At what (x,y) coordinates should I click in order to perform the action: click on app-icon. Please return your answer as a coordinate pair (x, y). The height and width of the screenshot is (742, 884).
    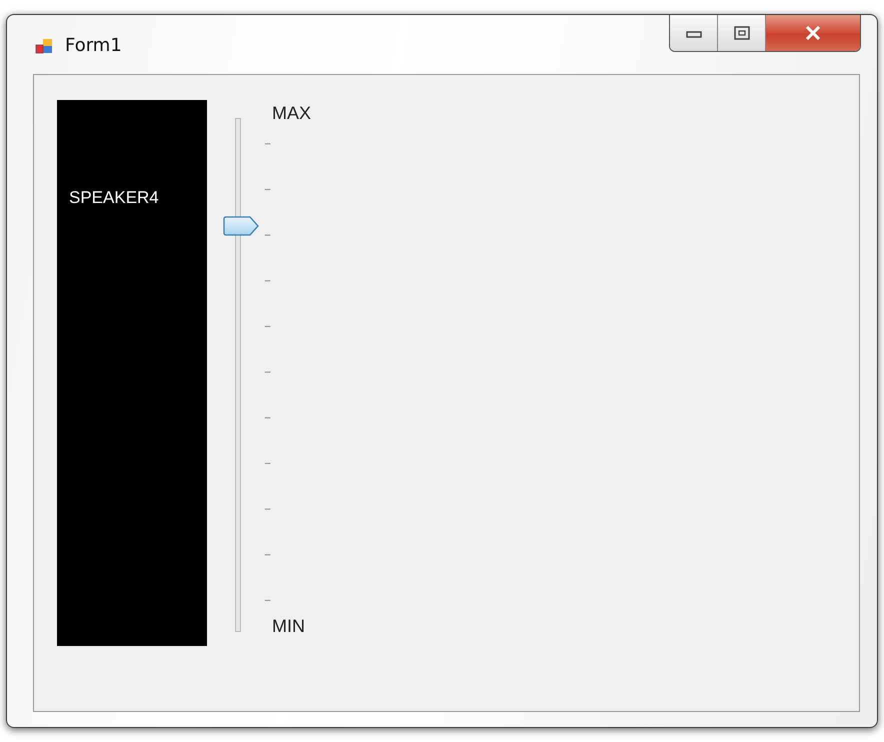
    Looking at the image, I should click on (44, 46).